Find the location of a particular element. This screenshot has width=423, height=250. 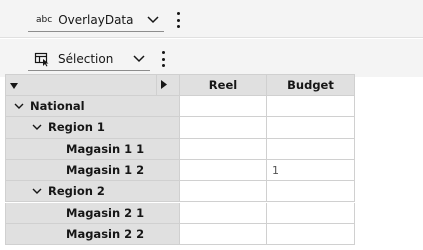

row-header: Region 1 is located at coordinates (92, 128).